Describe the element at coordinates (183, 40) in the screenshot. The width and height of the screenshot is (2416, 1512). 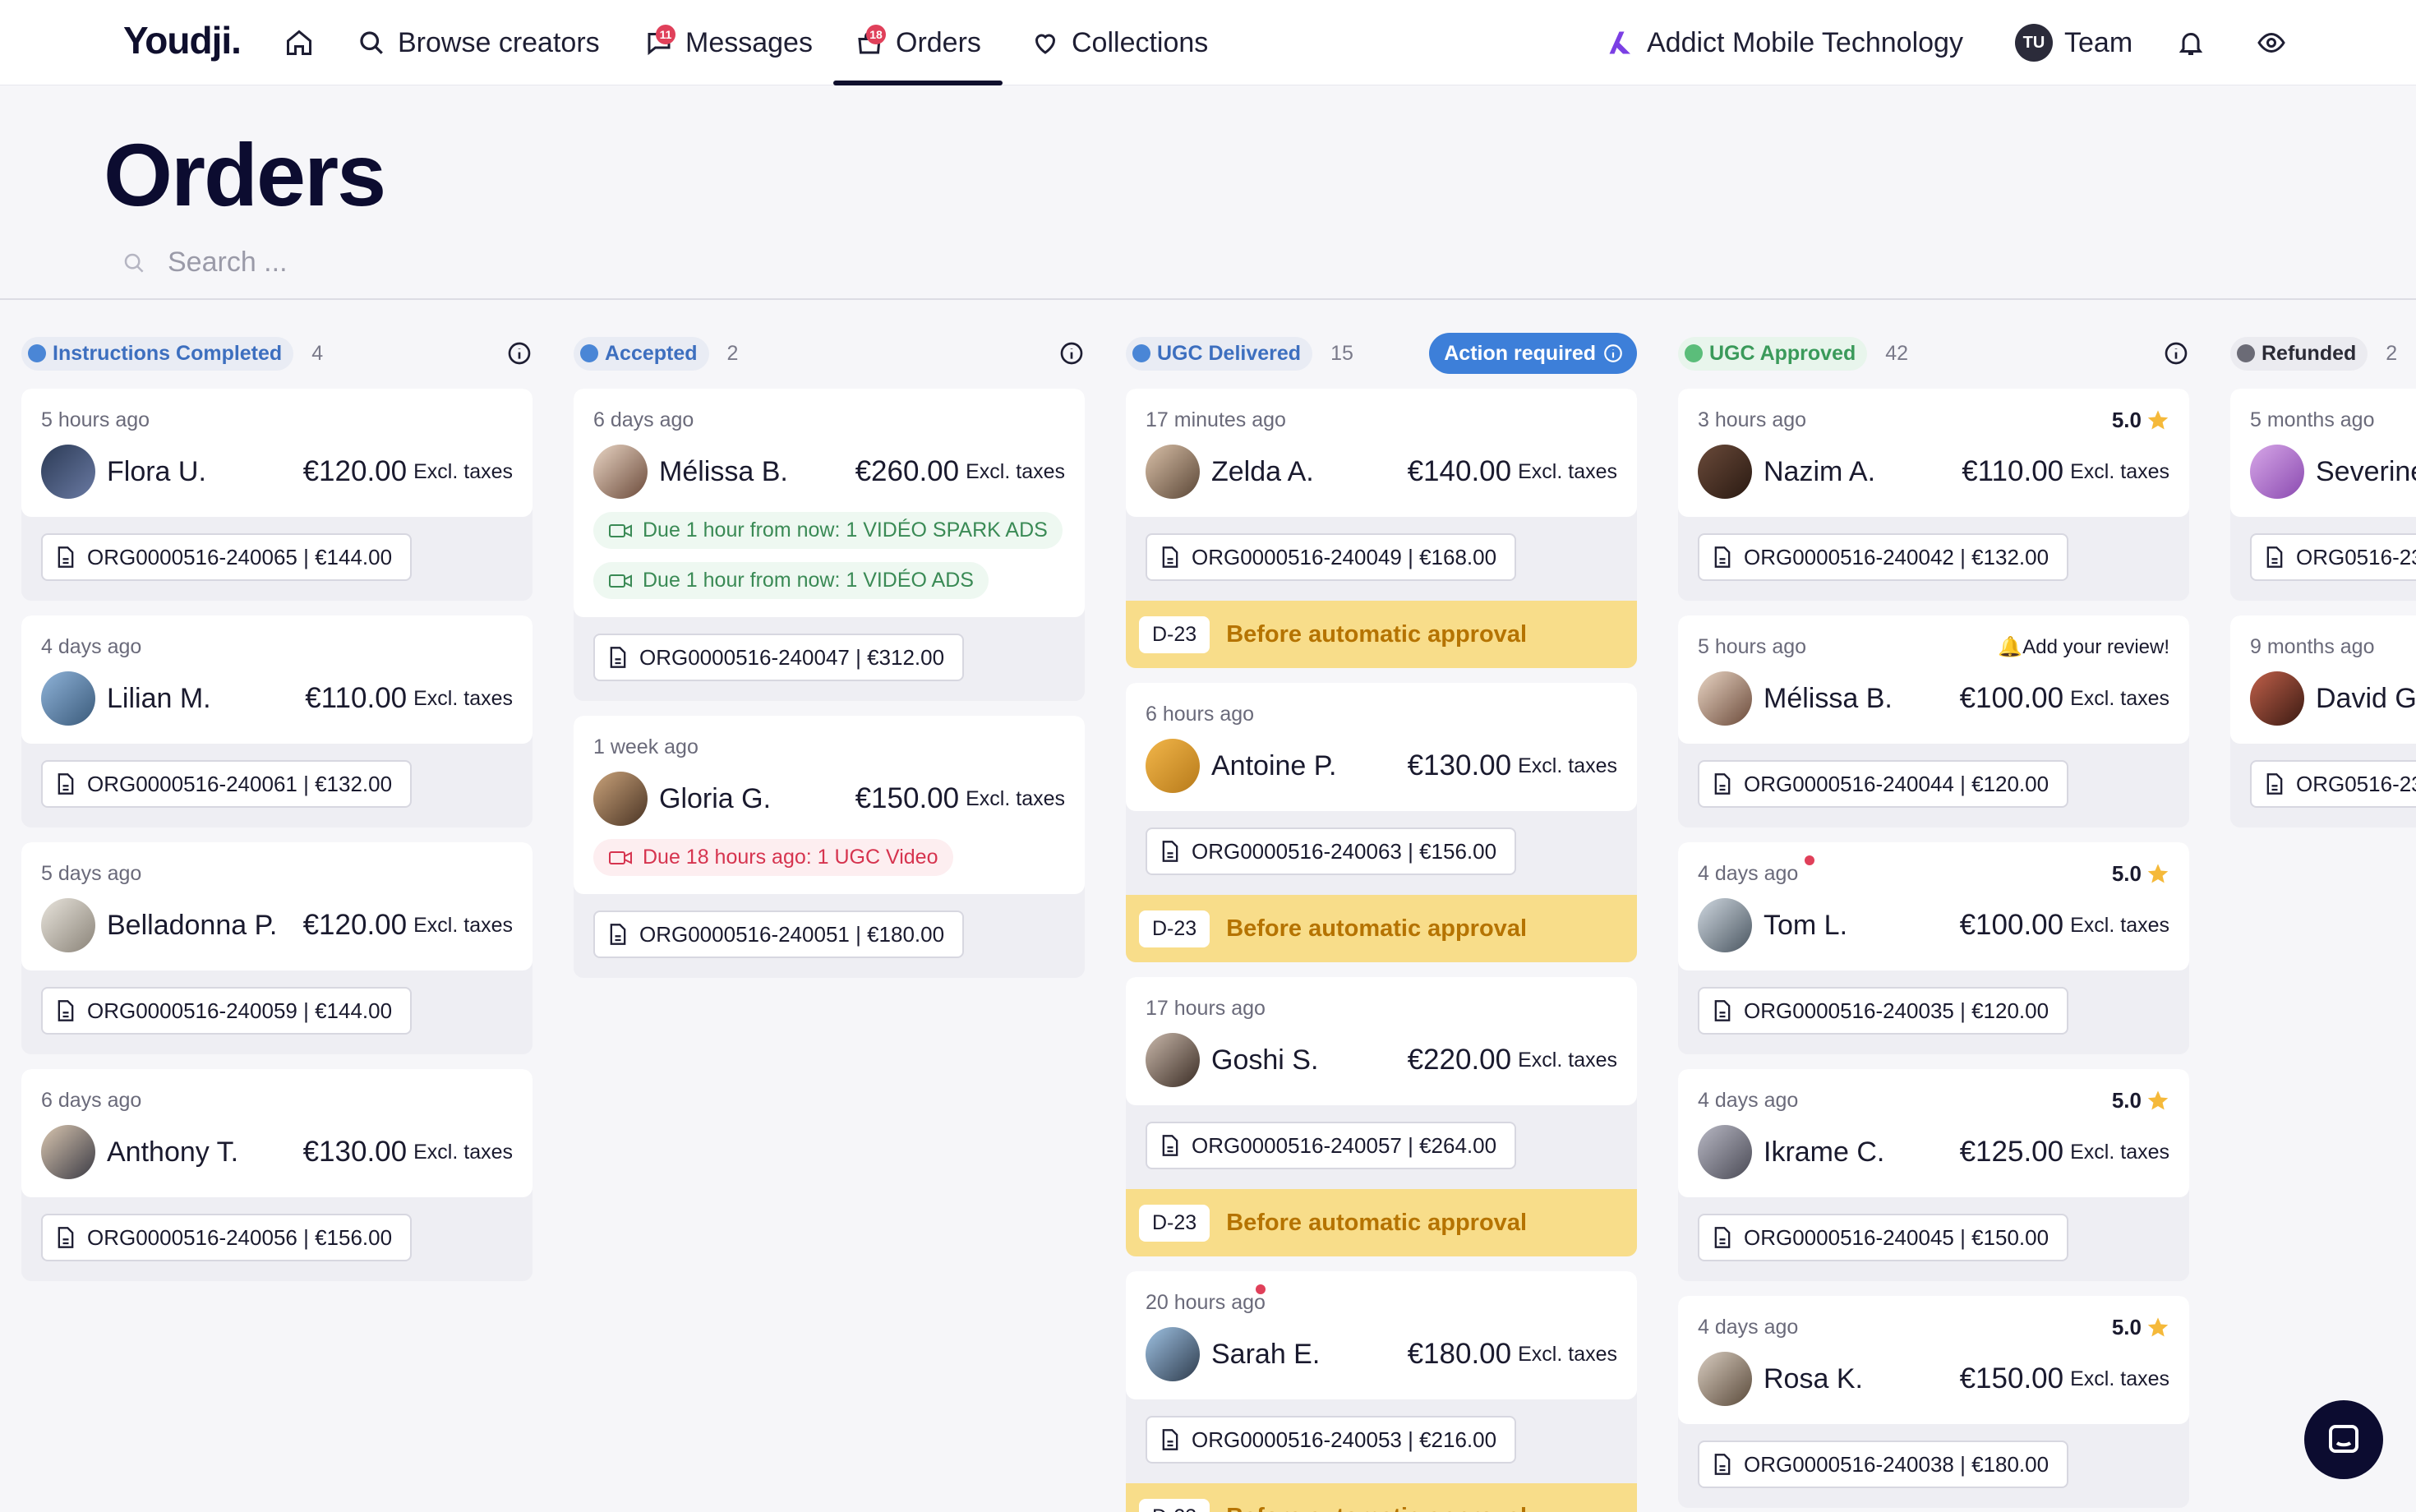
I see `youdji-logo: Youdji.` at that location.